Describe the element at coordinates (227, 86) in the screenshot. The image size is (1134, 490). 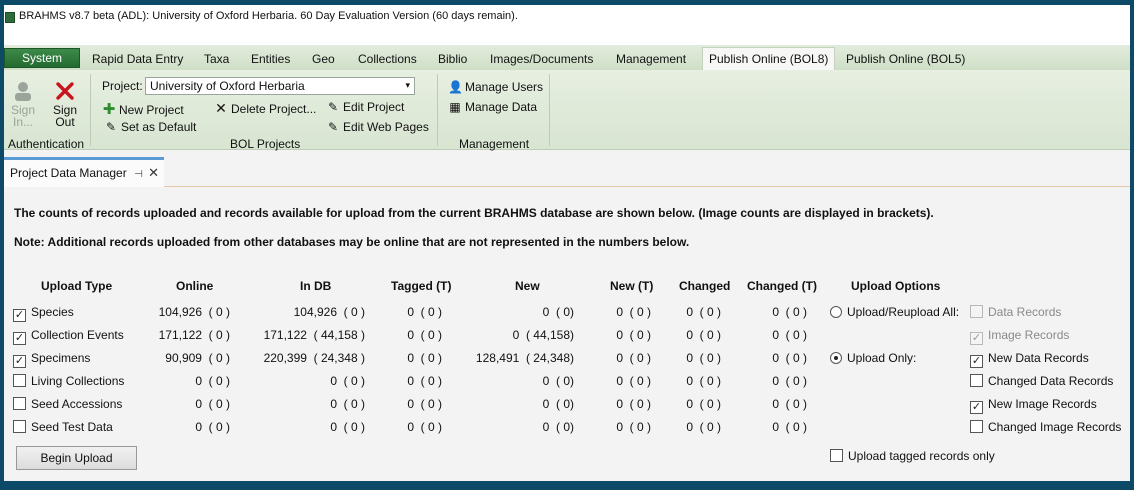
I see `project-select-value: University of Oxford Herbaria` at that location.